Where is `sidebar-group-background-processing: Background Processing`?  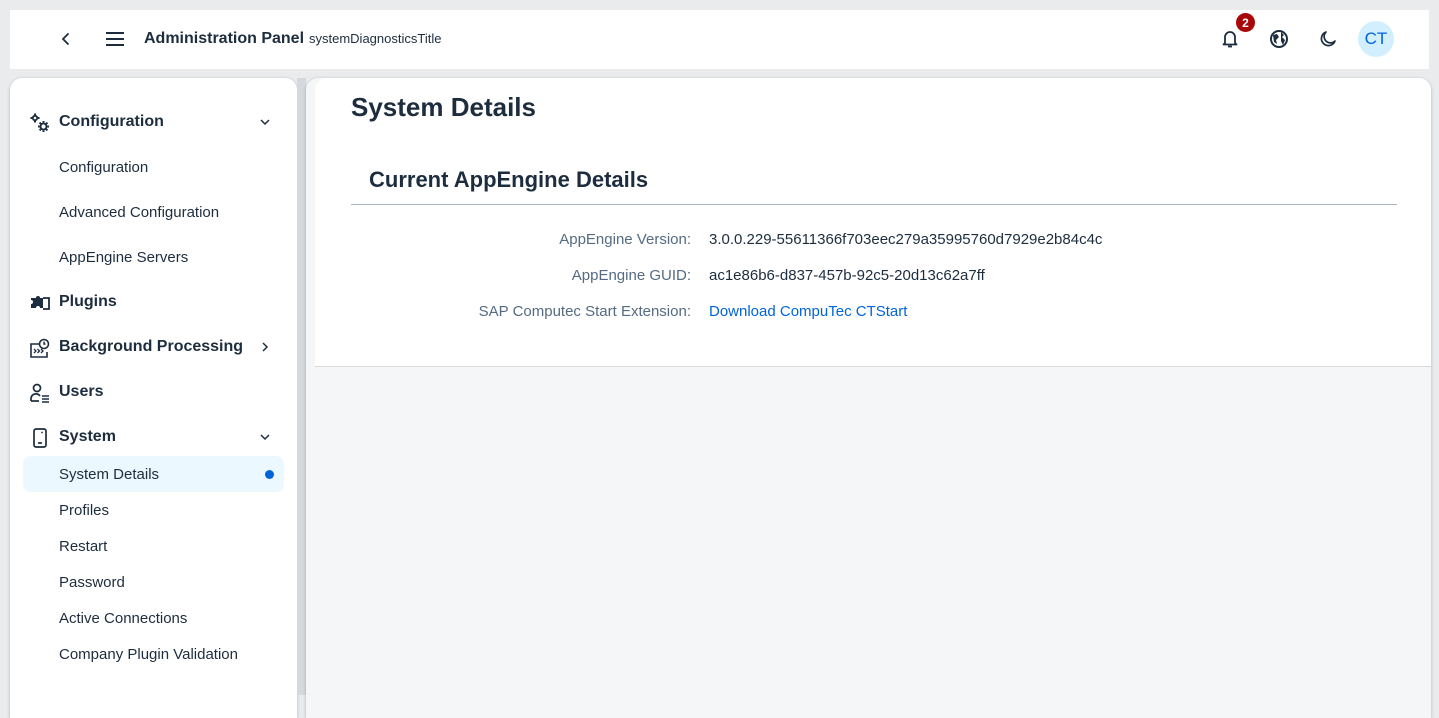
sidebar-group-background-processing: Background Processing is located at coordinates (153, 347).